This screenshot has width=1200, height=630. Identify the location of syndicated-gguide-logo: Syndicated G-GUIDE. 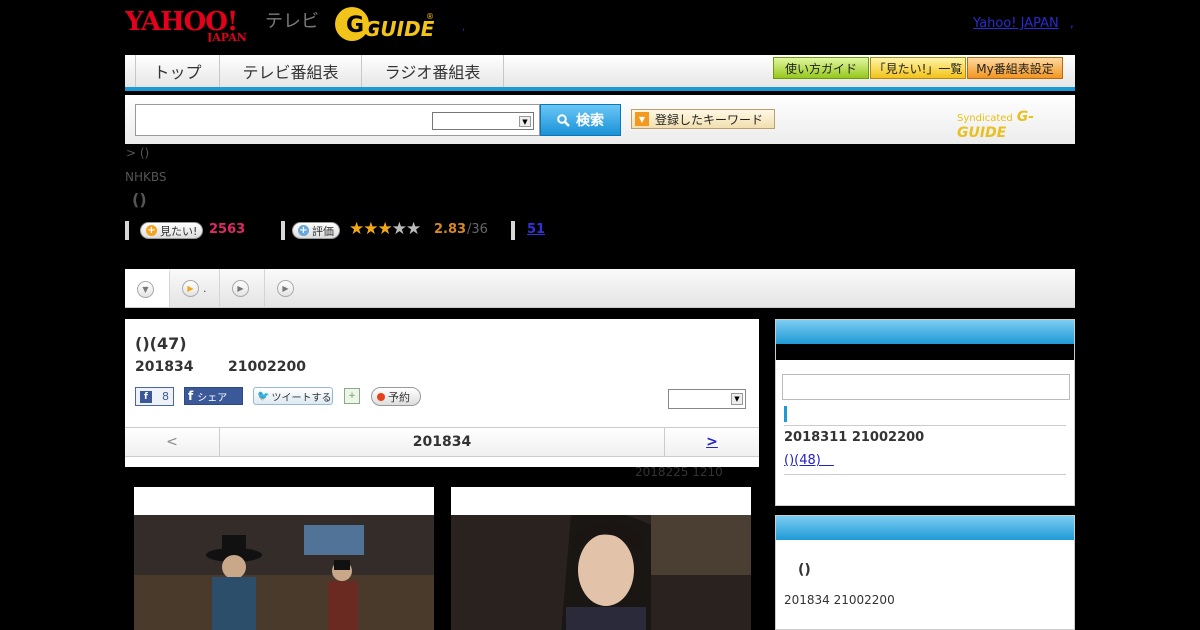
(1016, 125).